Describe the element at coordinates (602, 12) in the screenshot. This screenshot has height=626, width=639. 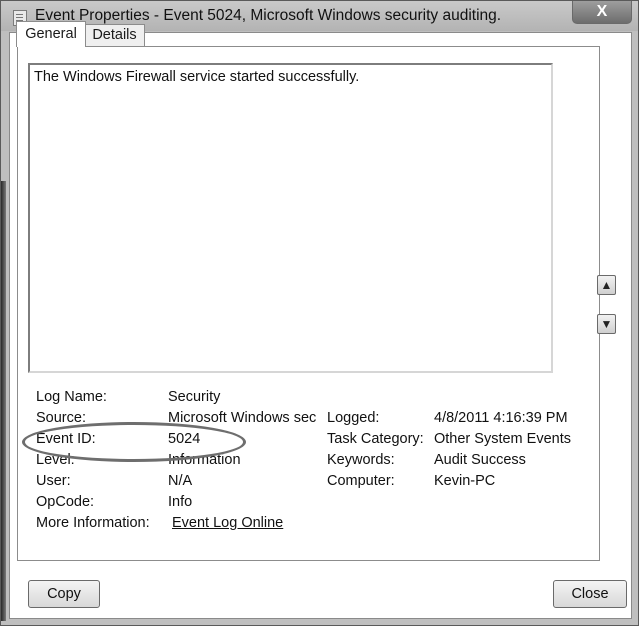
I see `close-window-button: X` at that location.